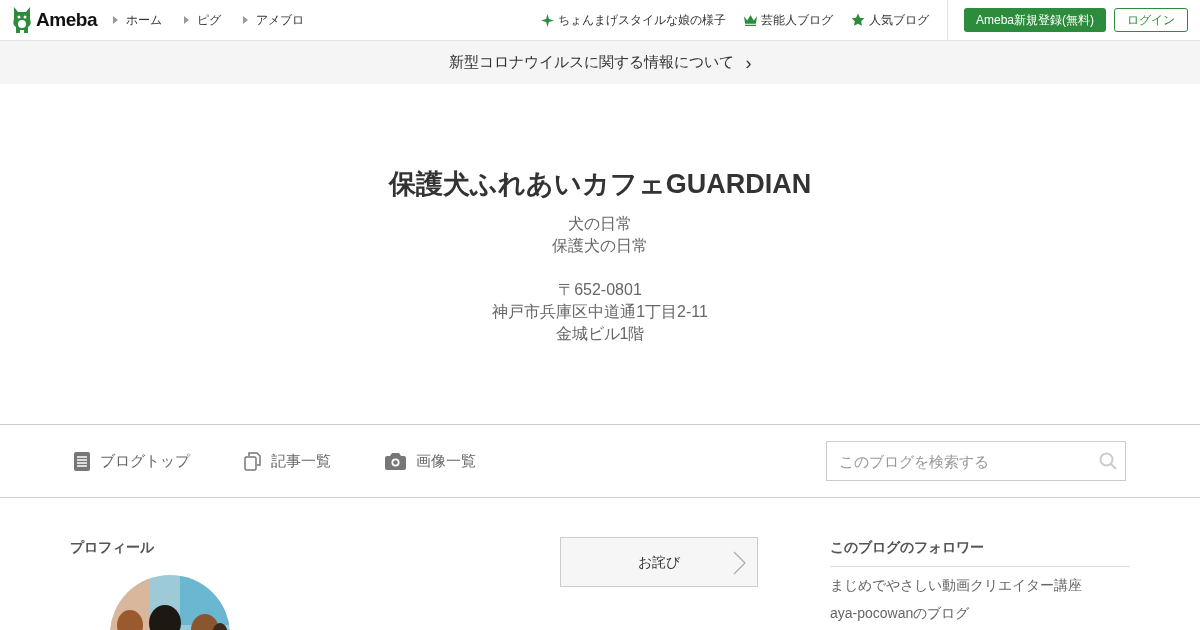  What do you see at coordinates (600, 333) in the screenshot?
I see `description-line: 金城ビル1階` at bounding box center [600, 333].